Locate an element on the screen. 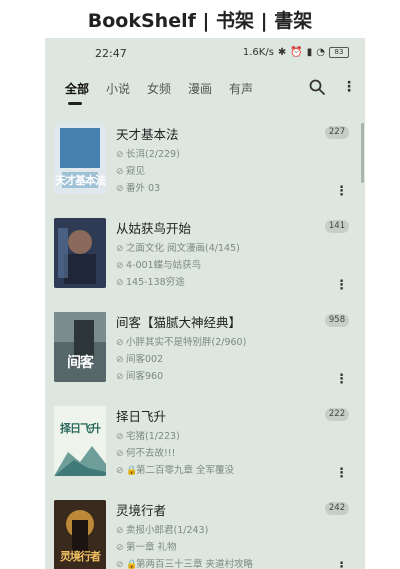 The image size is (400, 569). book-read-chapter: 间客002 is located at coordinates (145, 359).